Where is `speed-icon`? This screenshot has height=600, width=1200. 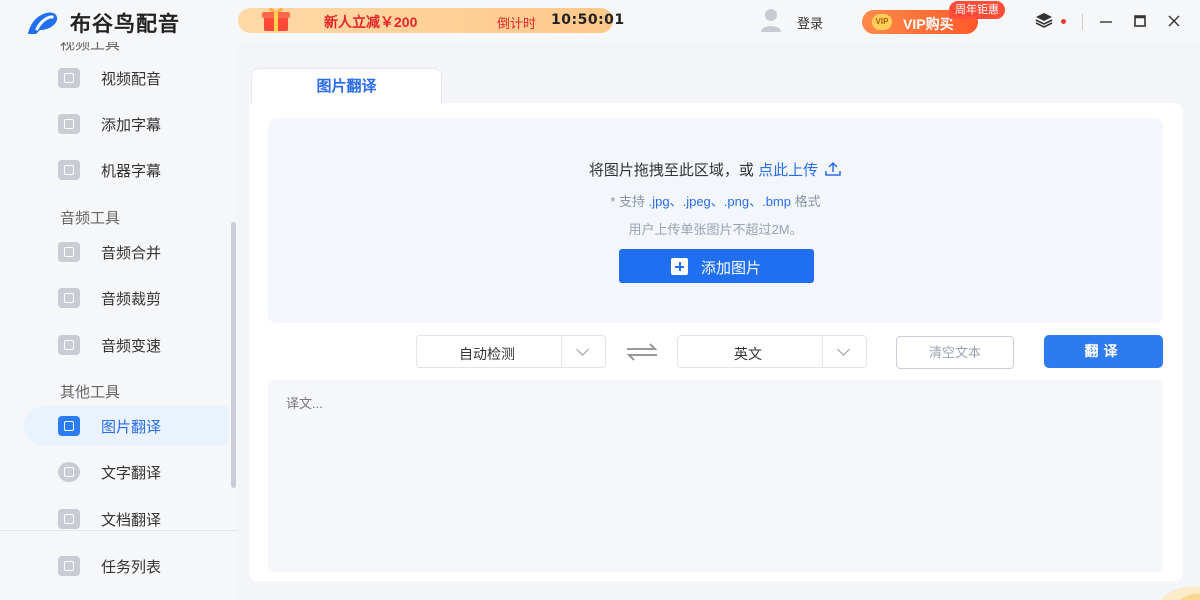
speed-icon is located at coordinates (69, 345).